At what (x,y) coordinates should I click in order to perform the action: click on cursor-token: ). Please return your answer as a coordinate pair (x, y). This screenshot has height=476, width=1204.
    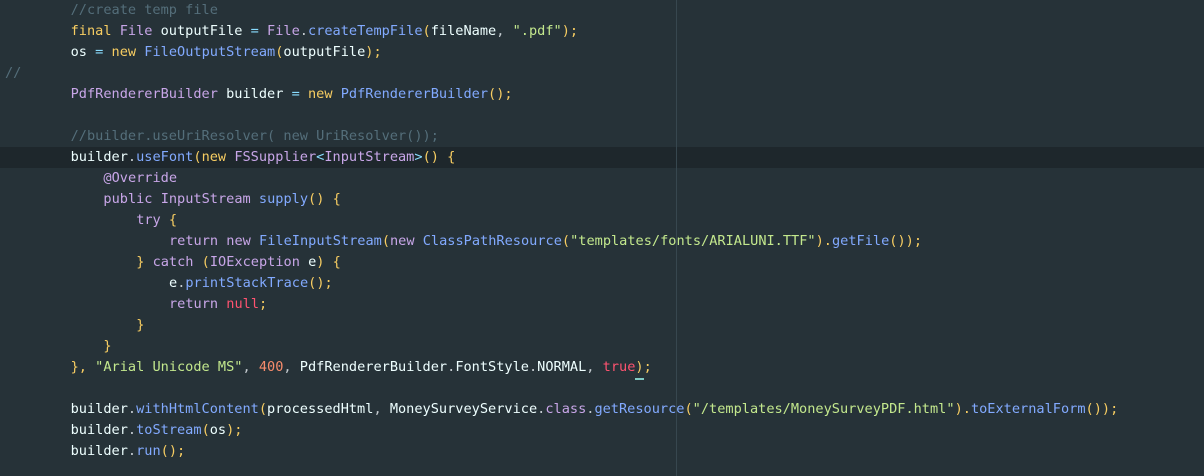
    Looking at the image, I should click on (639, 368).